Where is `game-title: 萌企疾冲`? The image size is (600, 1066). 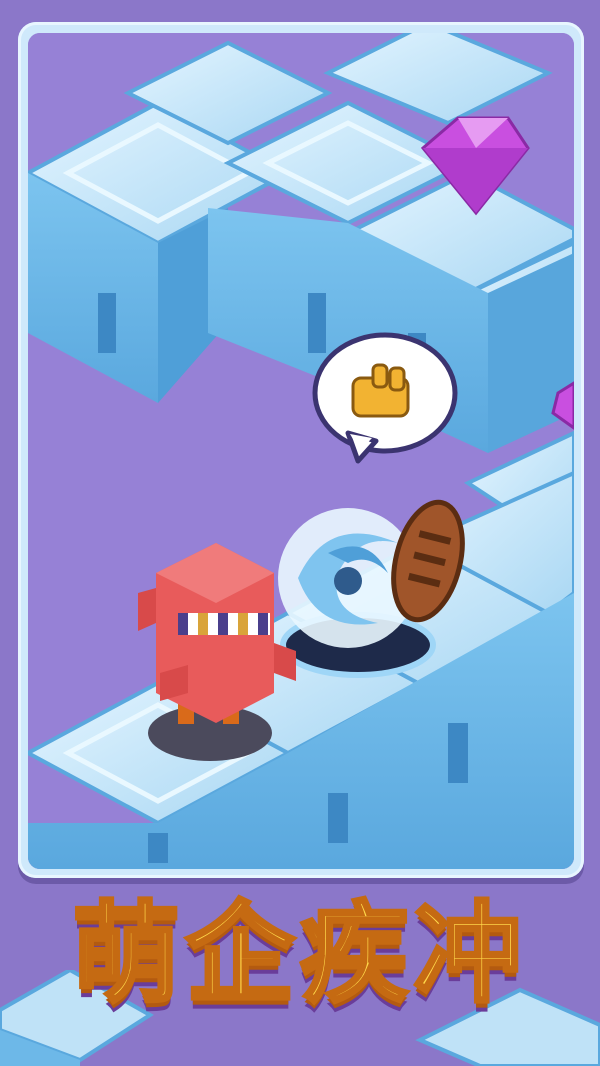
game-title: 萌企疾冲 is located at coordinates (299, 954).